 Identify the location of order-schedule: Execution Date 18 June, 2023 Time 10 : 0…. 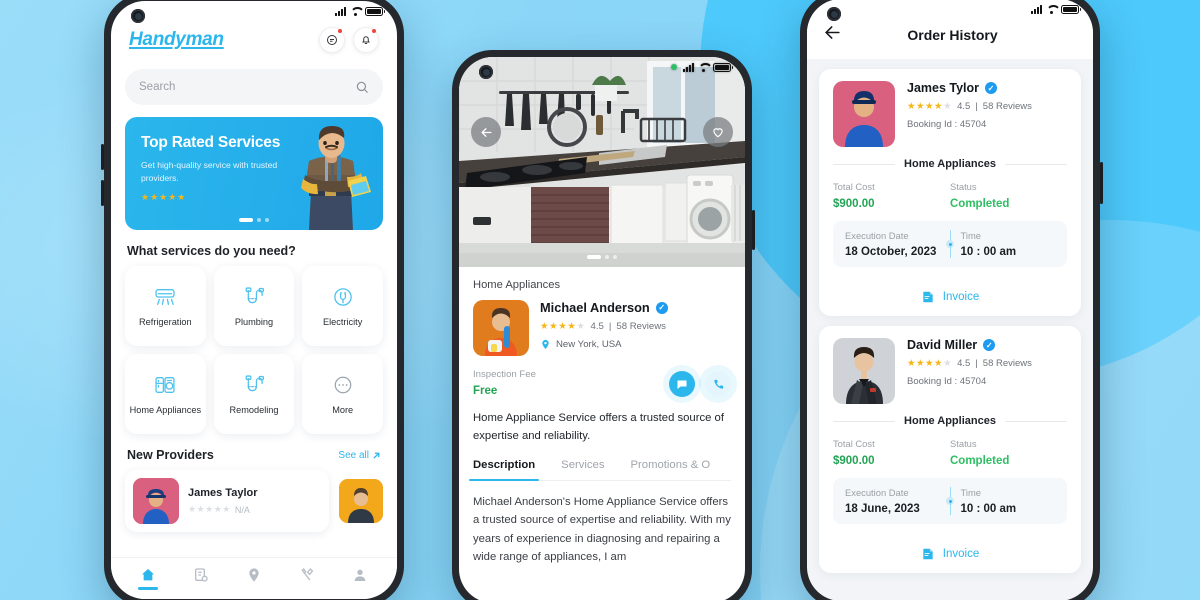
(950, 501).